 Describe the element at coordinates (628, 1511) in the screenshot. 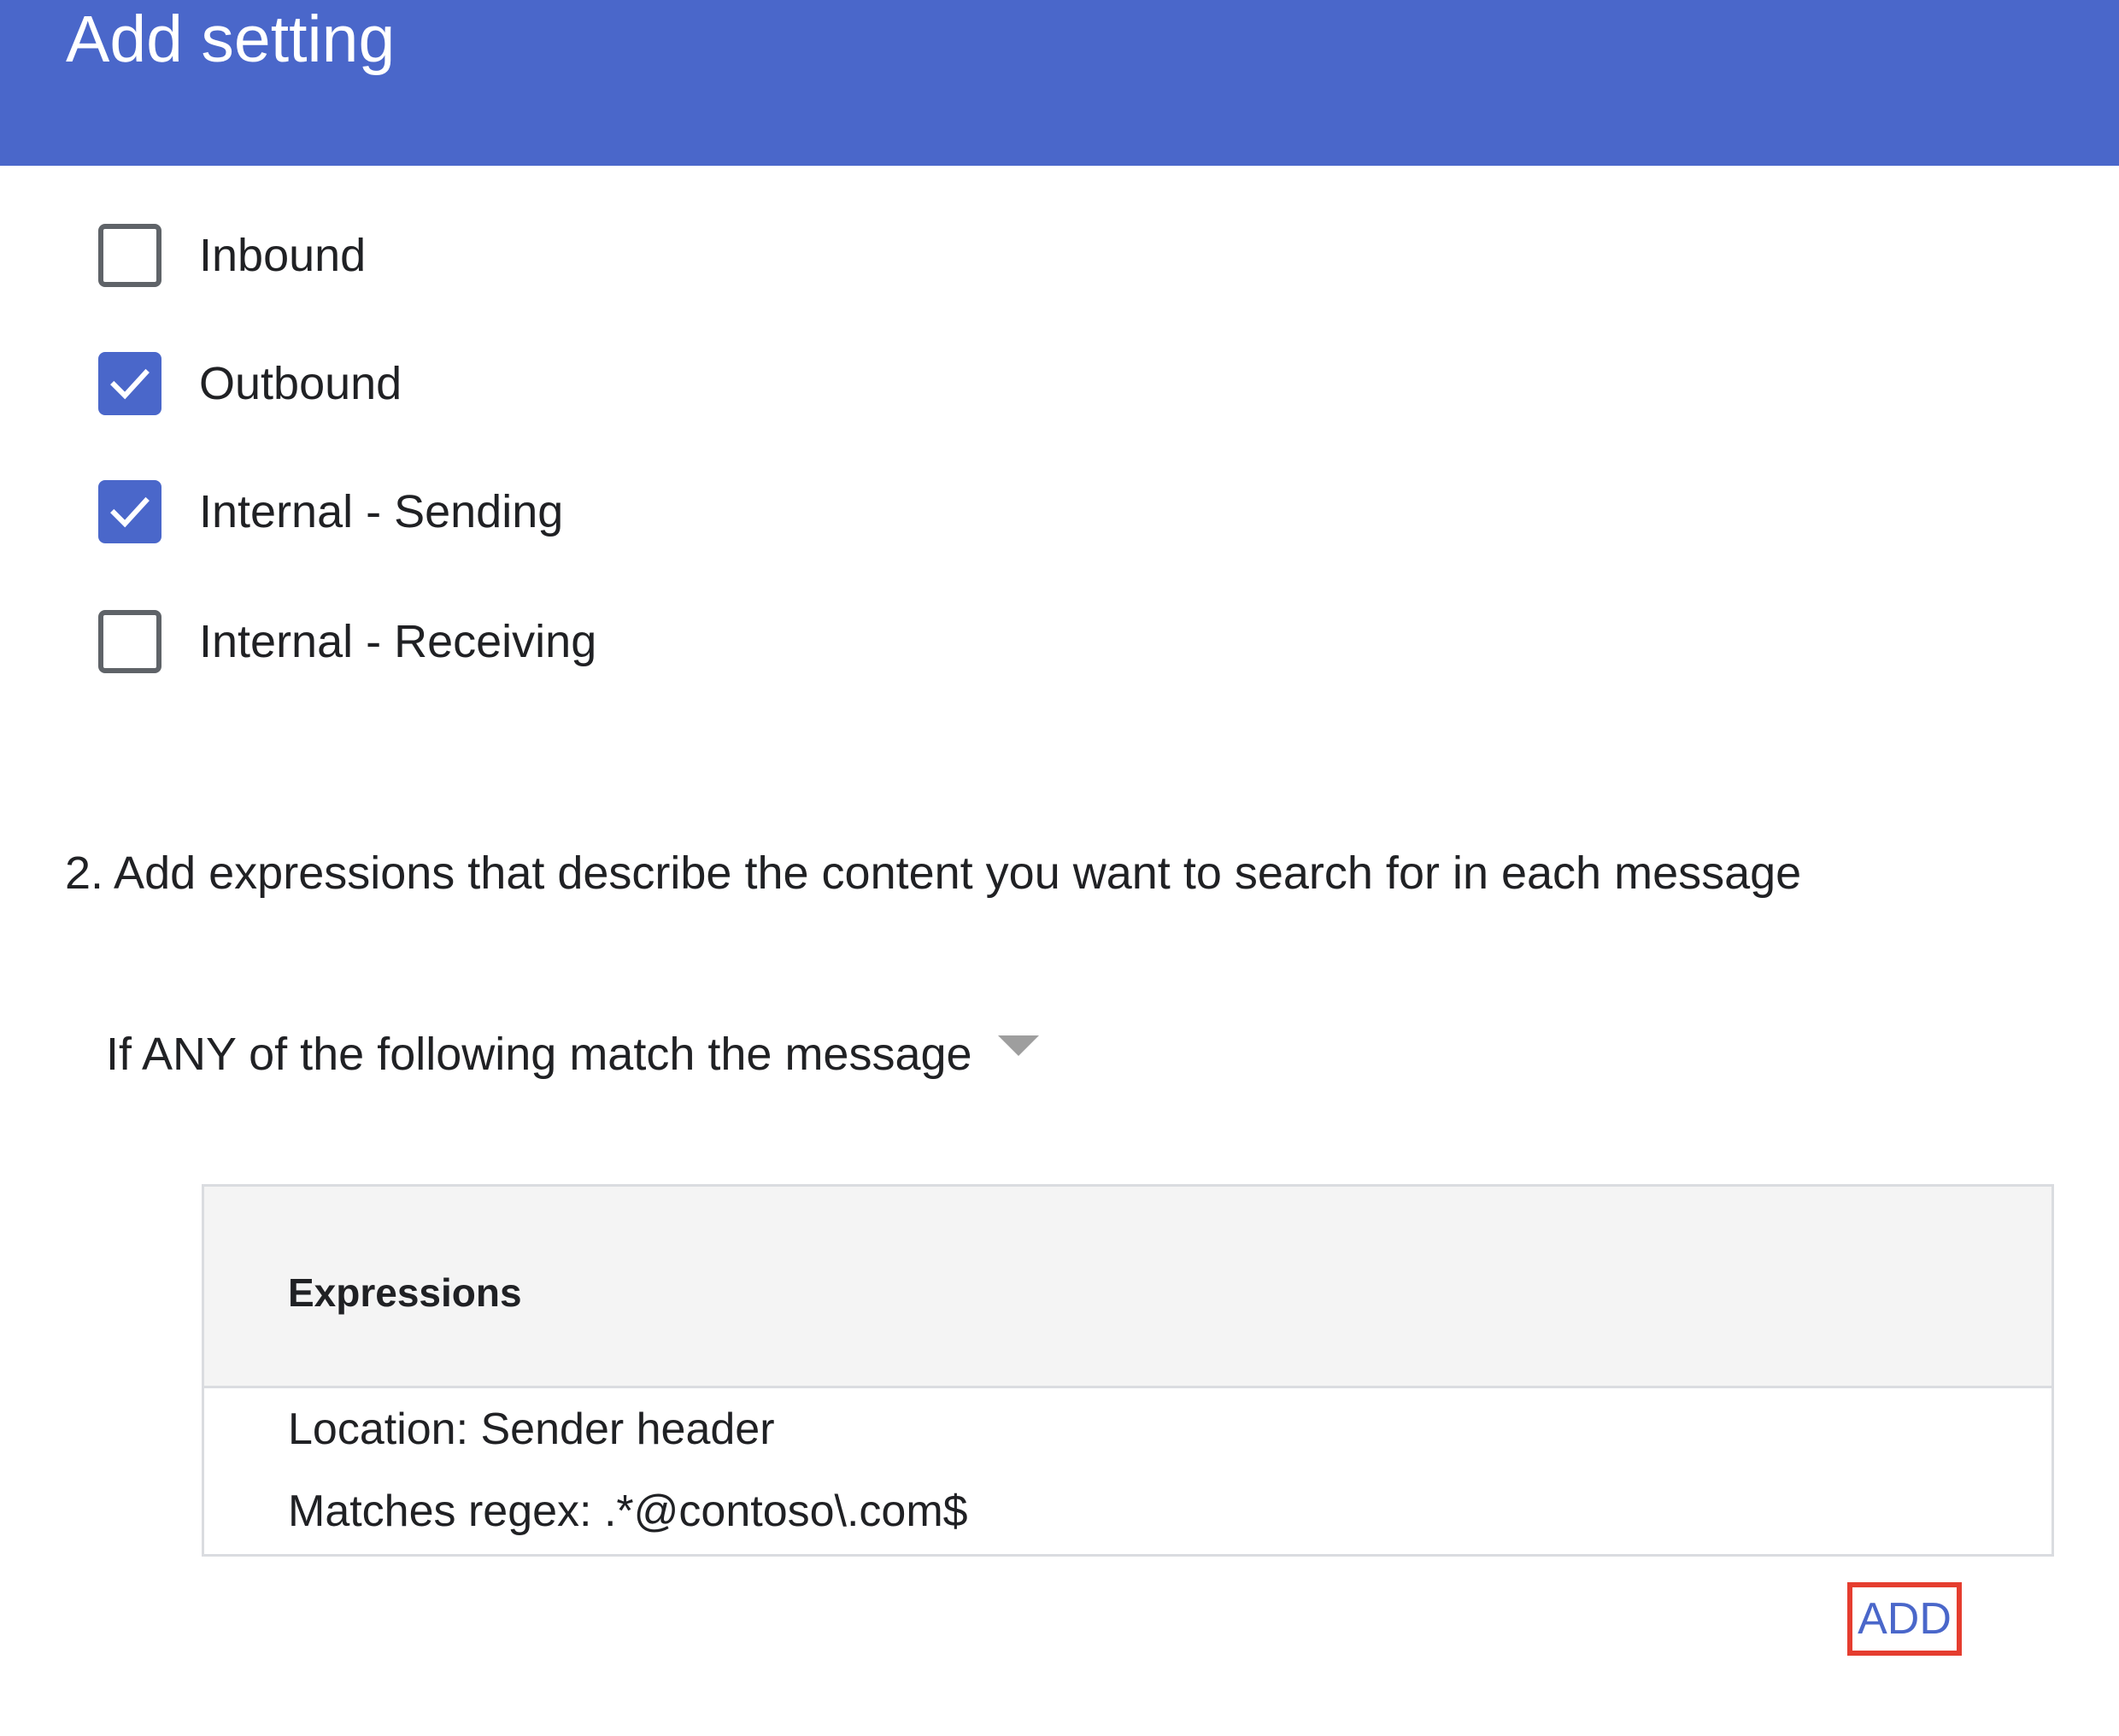

I see `expression-rule: Matches regex: .*@contoso\.com$` at that location.